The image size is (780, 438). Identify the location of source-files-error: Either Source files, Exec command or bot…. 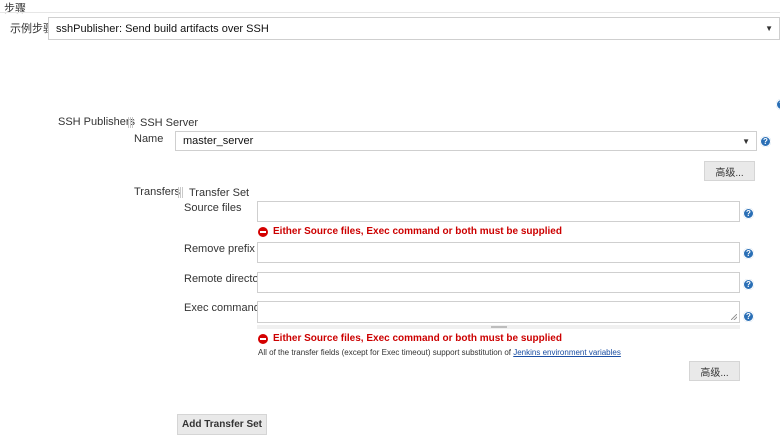
(410, 231).